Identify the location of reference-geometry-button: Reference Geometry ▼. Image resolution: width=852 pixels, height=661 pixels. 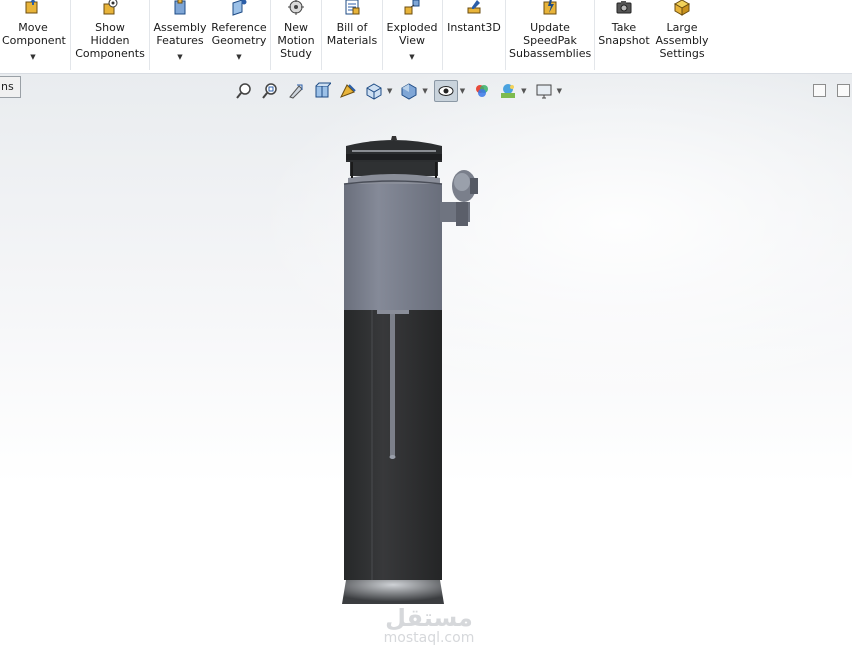
(239, 36).